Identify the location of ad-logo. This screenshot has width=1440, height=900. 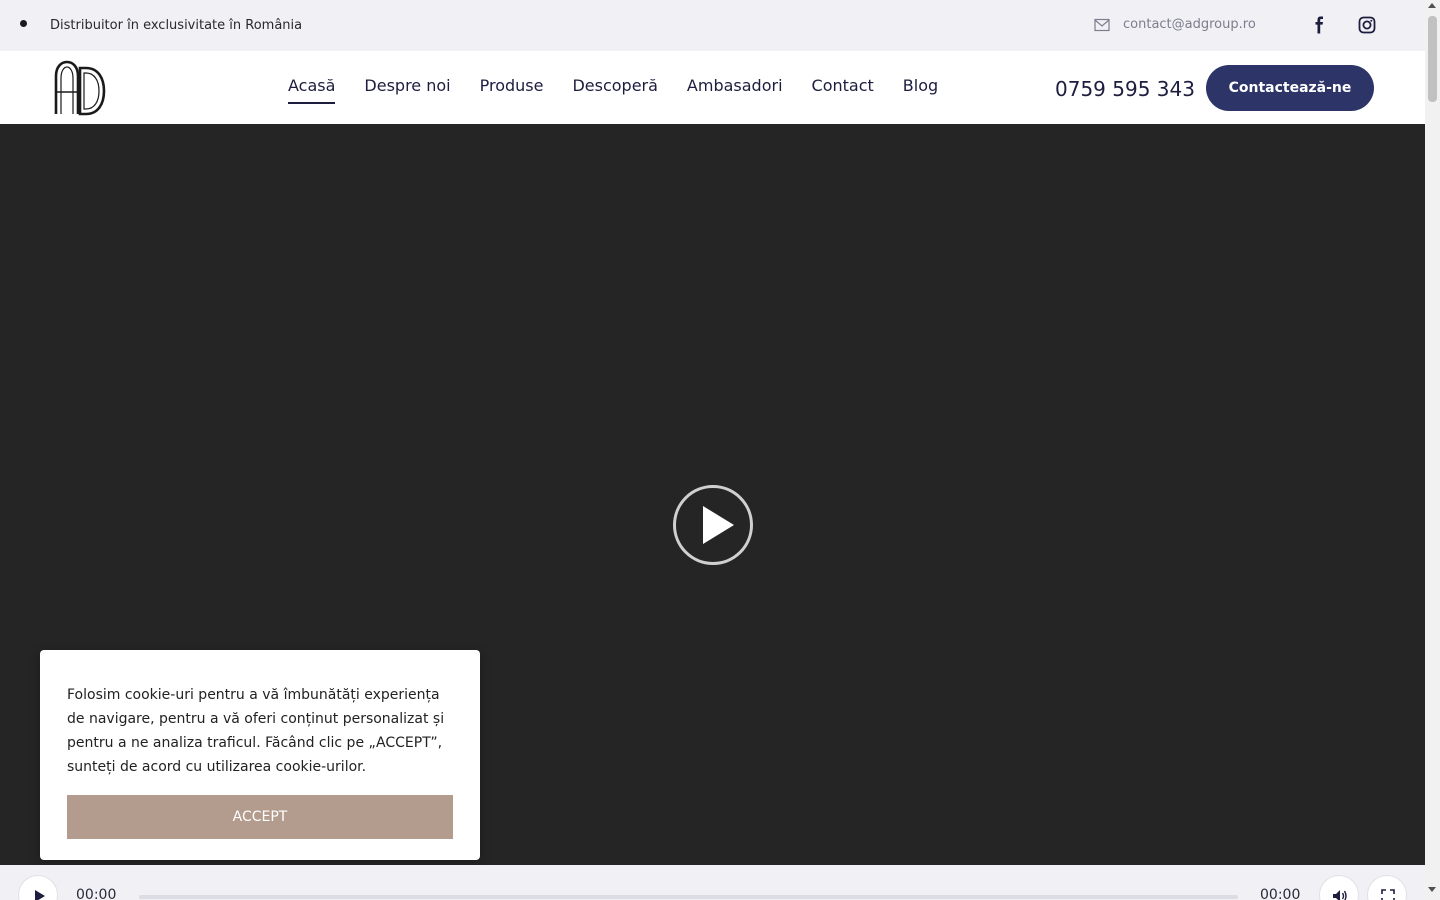
(80, 88).